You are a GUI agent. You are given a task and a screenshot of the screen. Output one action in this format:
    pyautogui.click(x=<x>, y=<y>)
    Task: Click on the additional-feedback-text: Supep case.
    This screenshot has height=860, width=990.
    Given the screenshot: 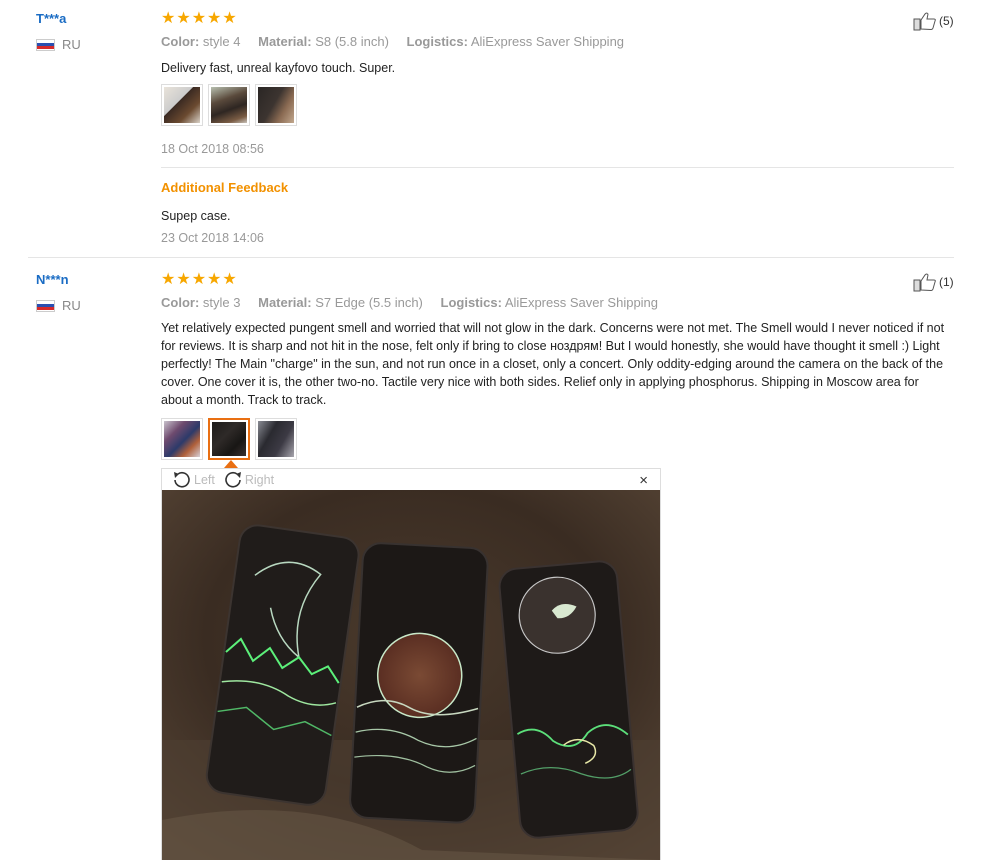 What is the action you would take?
    pyautogui.click(x=196, y=216)
    